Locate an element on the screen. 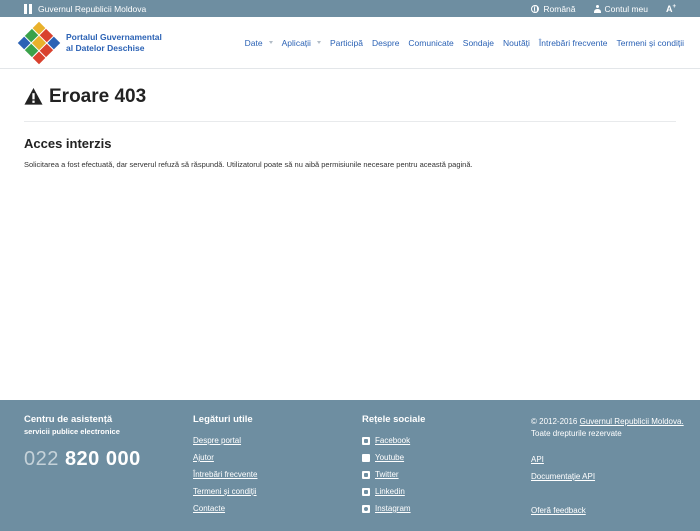 The height and width of the screenshot is (531, 700). gov-brand: Guvernul Republicii Moldova is located at coordinates (85, 8).